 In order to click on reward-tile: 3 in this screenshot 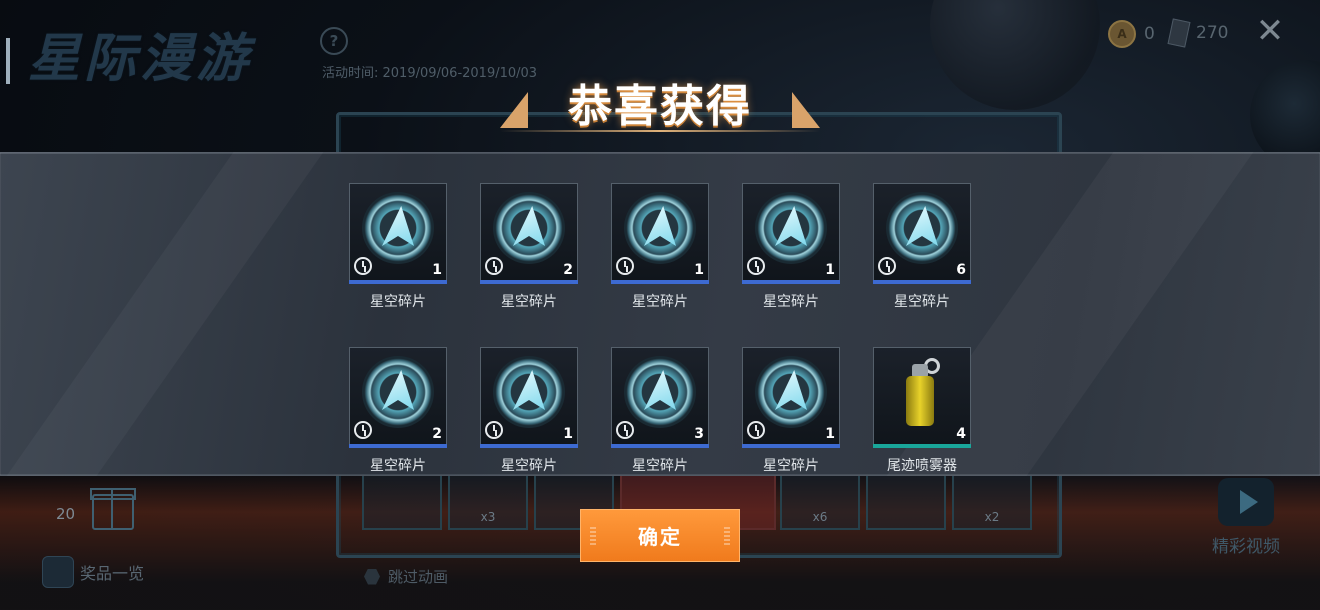, I will do `click(660, 397)`.